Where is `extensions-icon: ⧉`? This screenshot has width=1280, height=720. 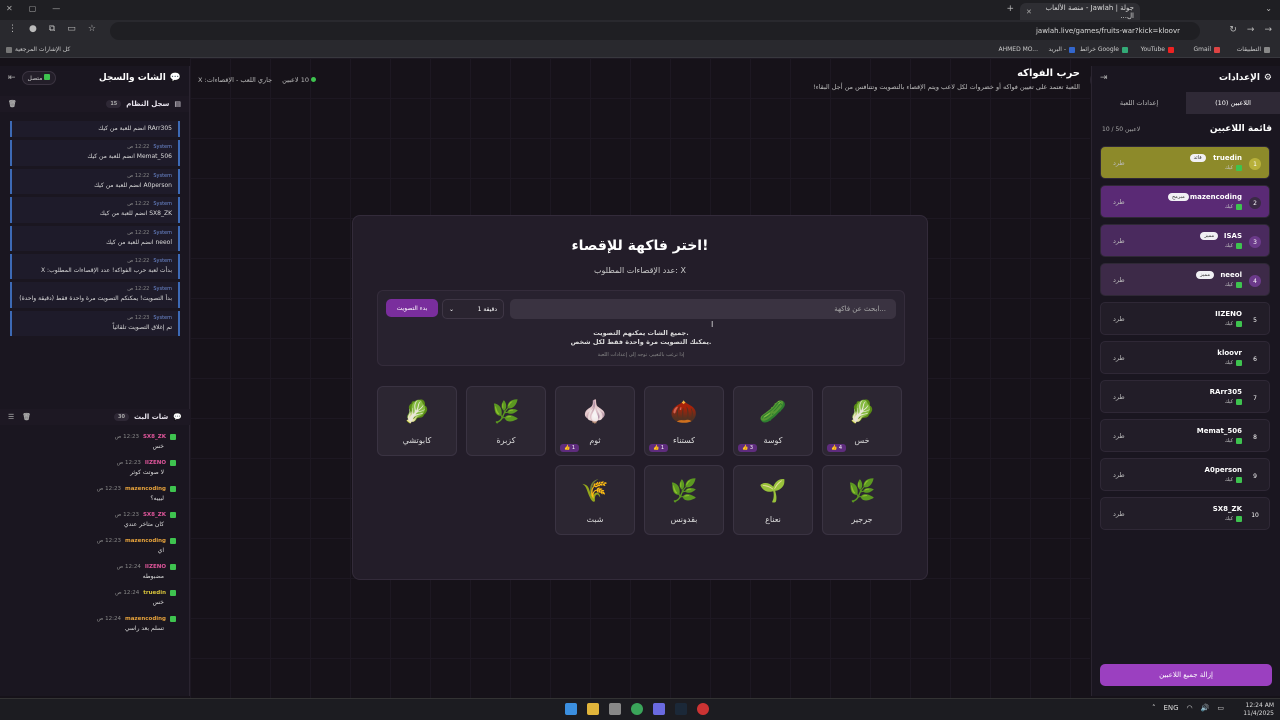 extensions-icon: ⧉ is located at coordinates (52, 29).